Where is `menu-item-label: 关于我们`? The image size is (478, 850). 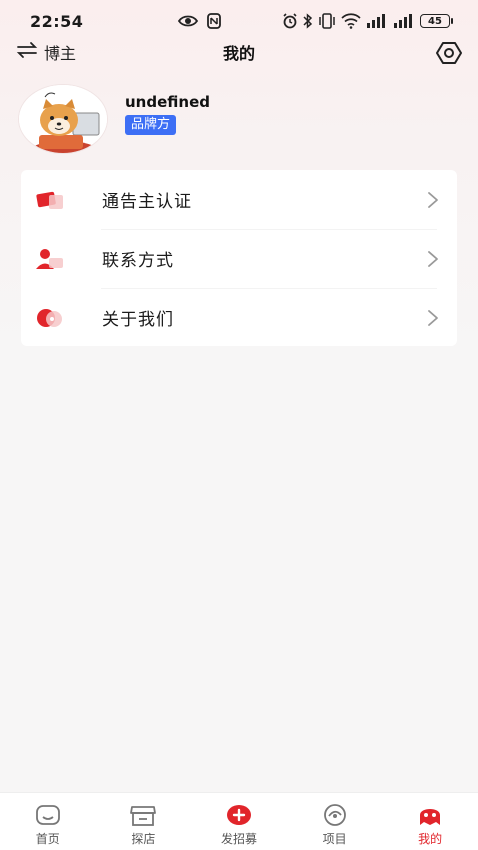
menu-item-label: 关于我们 is located at coordinates (138, 320).